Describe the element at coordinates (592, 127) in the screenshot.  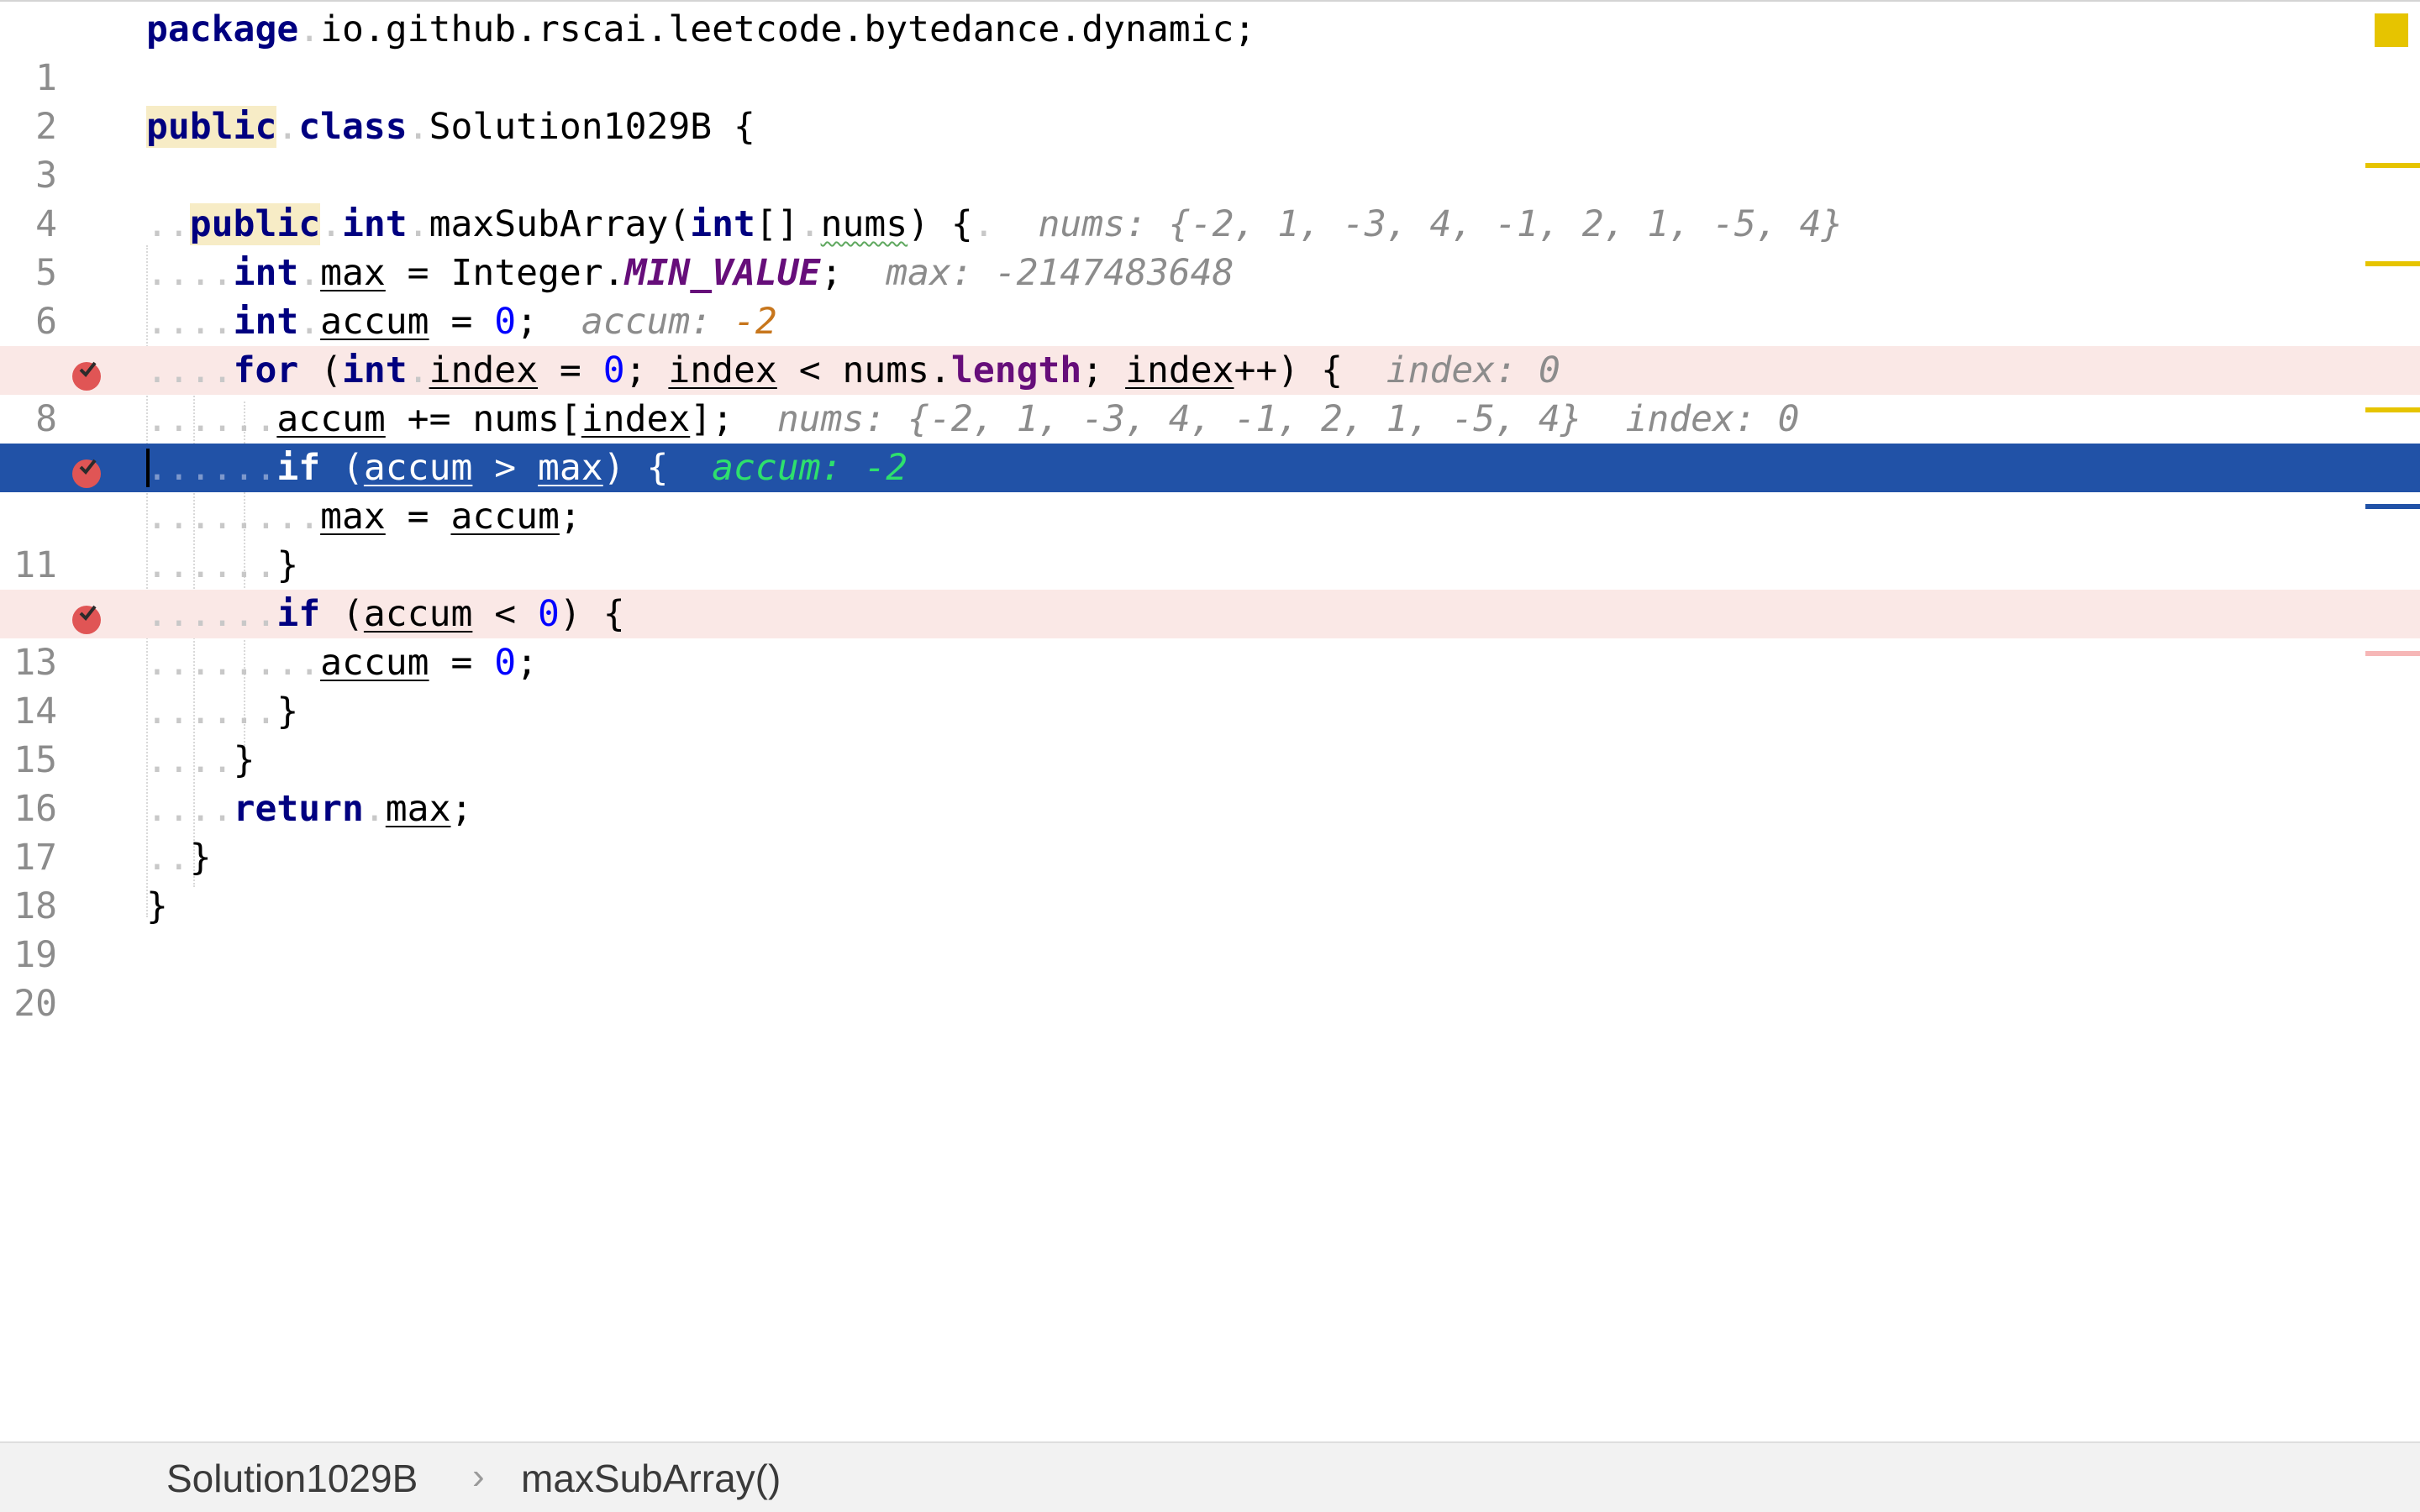
I see `class-declaration: Solution1029B {` at that location.